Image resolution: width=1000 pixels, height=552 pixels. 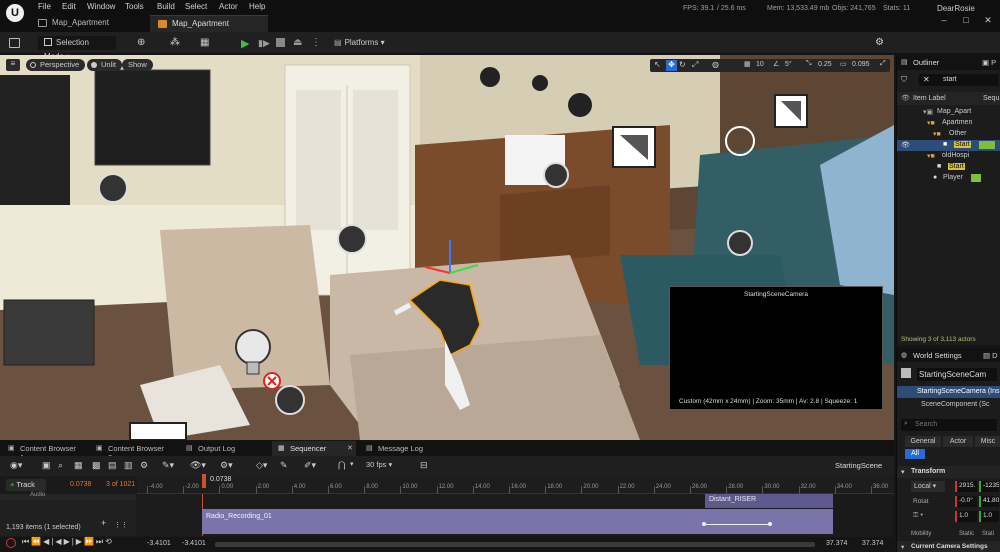 I want to click on menu-actor: Actor, so click(x=228, y=6).